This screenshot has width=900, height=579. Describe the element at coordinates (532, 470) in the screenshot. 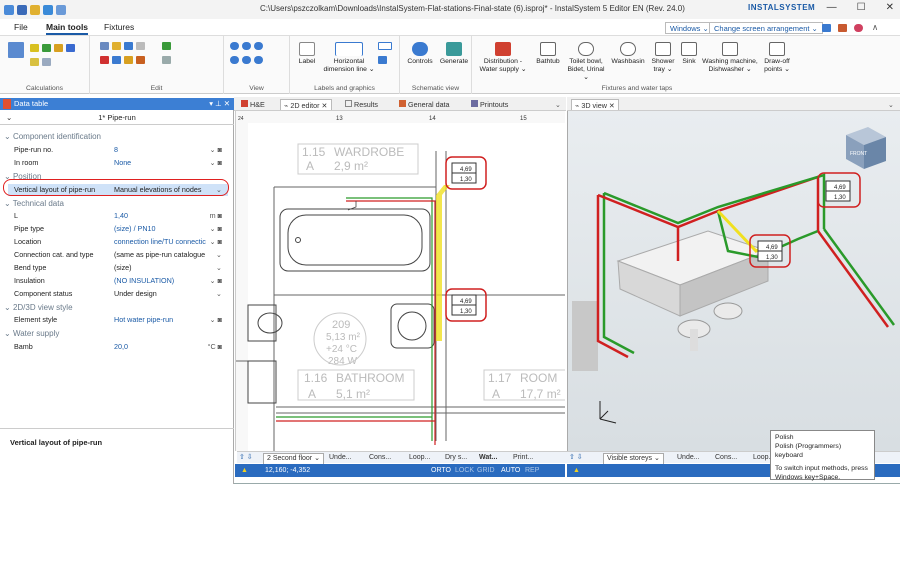

I see `mode-rep: REP` at that location.